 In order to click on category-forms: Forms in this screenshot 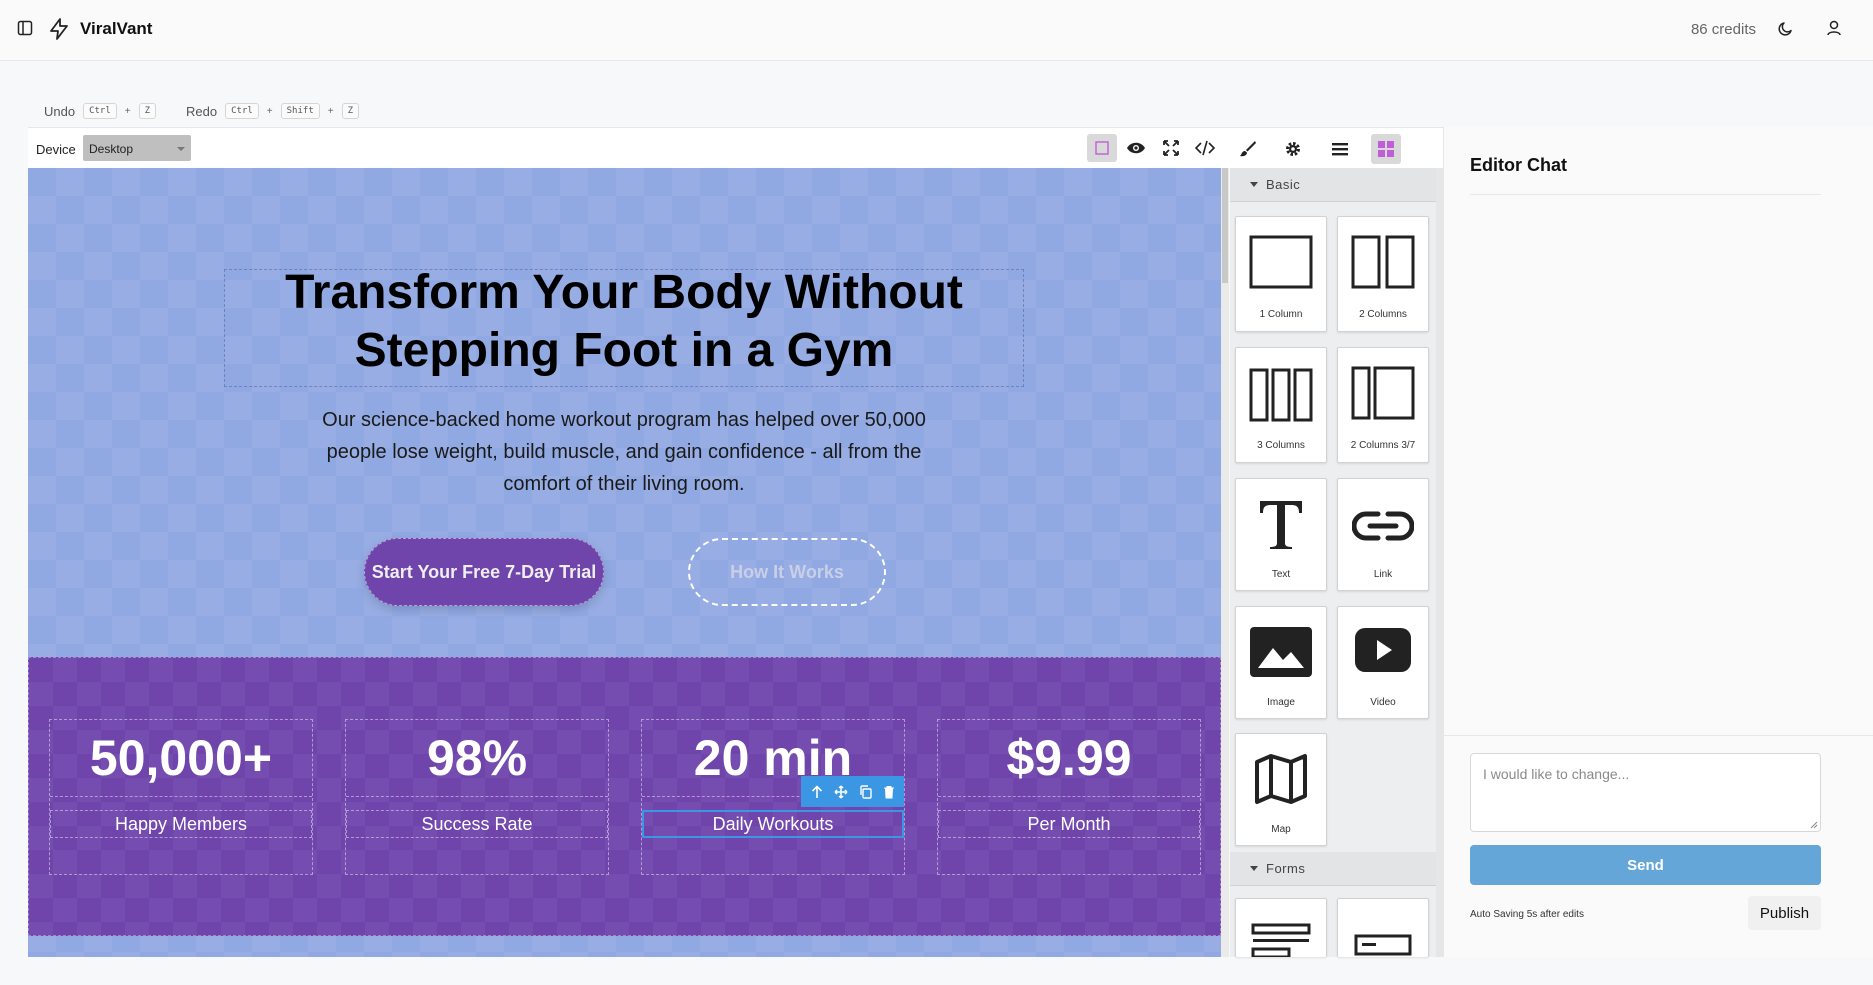, I will do `click(1333, 869)`.